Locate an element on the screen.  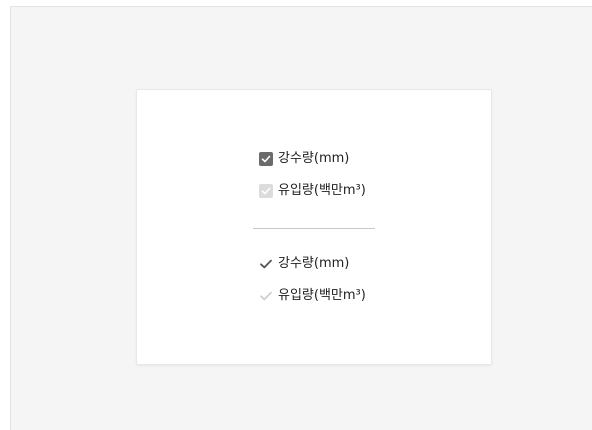
check-inflow-label: 유입량(백만m³) is located at coordinates (322, 295).